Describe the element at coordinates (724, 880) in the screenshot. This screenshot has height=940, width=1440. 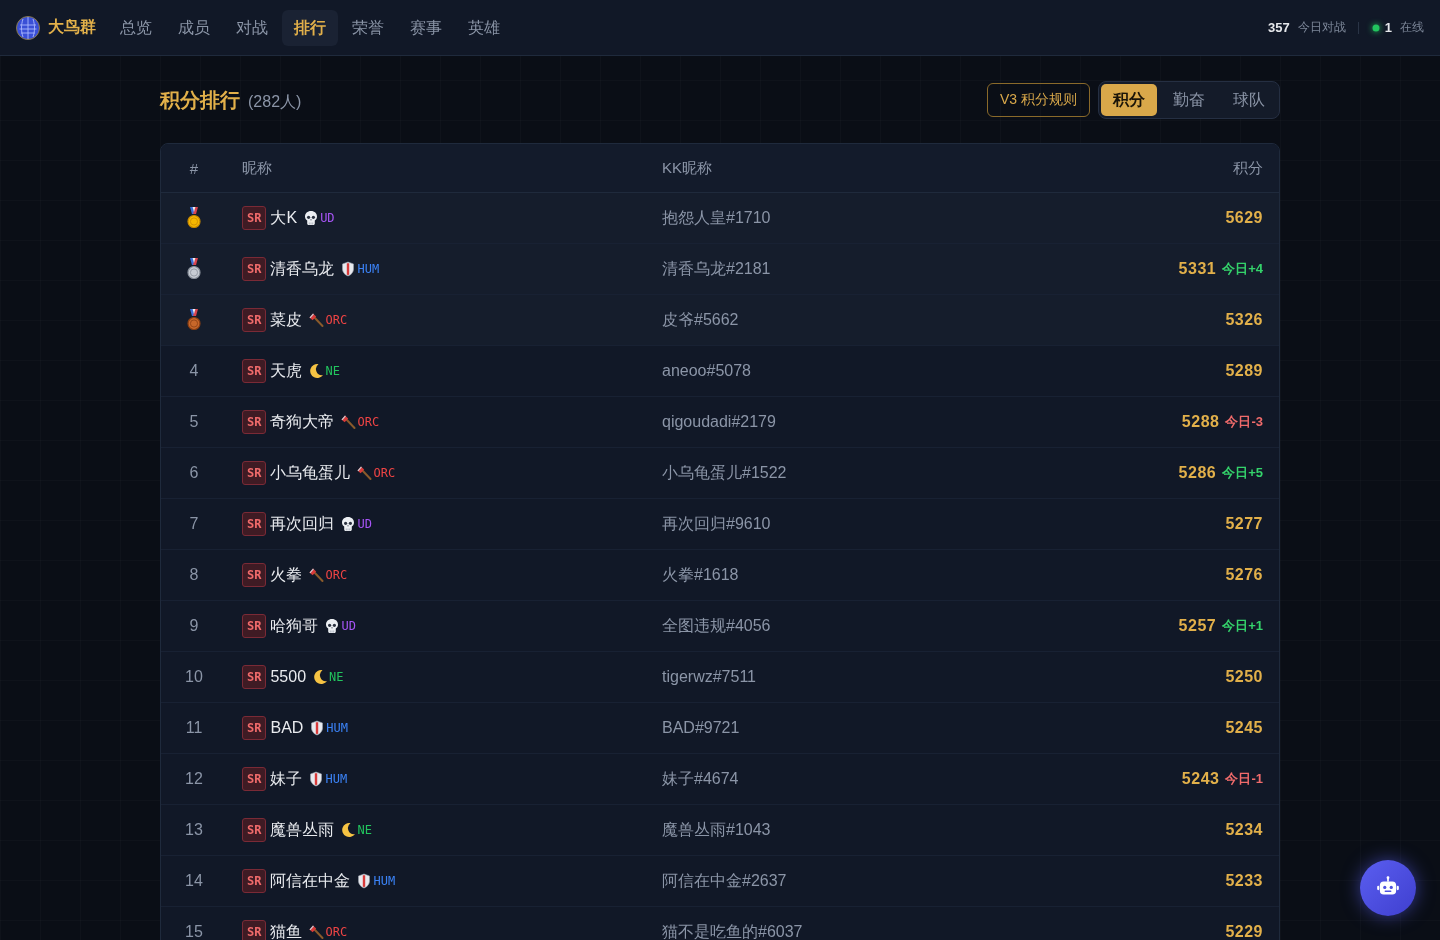
I see `kk-nickname: 阿信在中金#2637` at that location.